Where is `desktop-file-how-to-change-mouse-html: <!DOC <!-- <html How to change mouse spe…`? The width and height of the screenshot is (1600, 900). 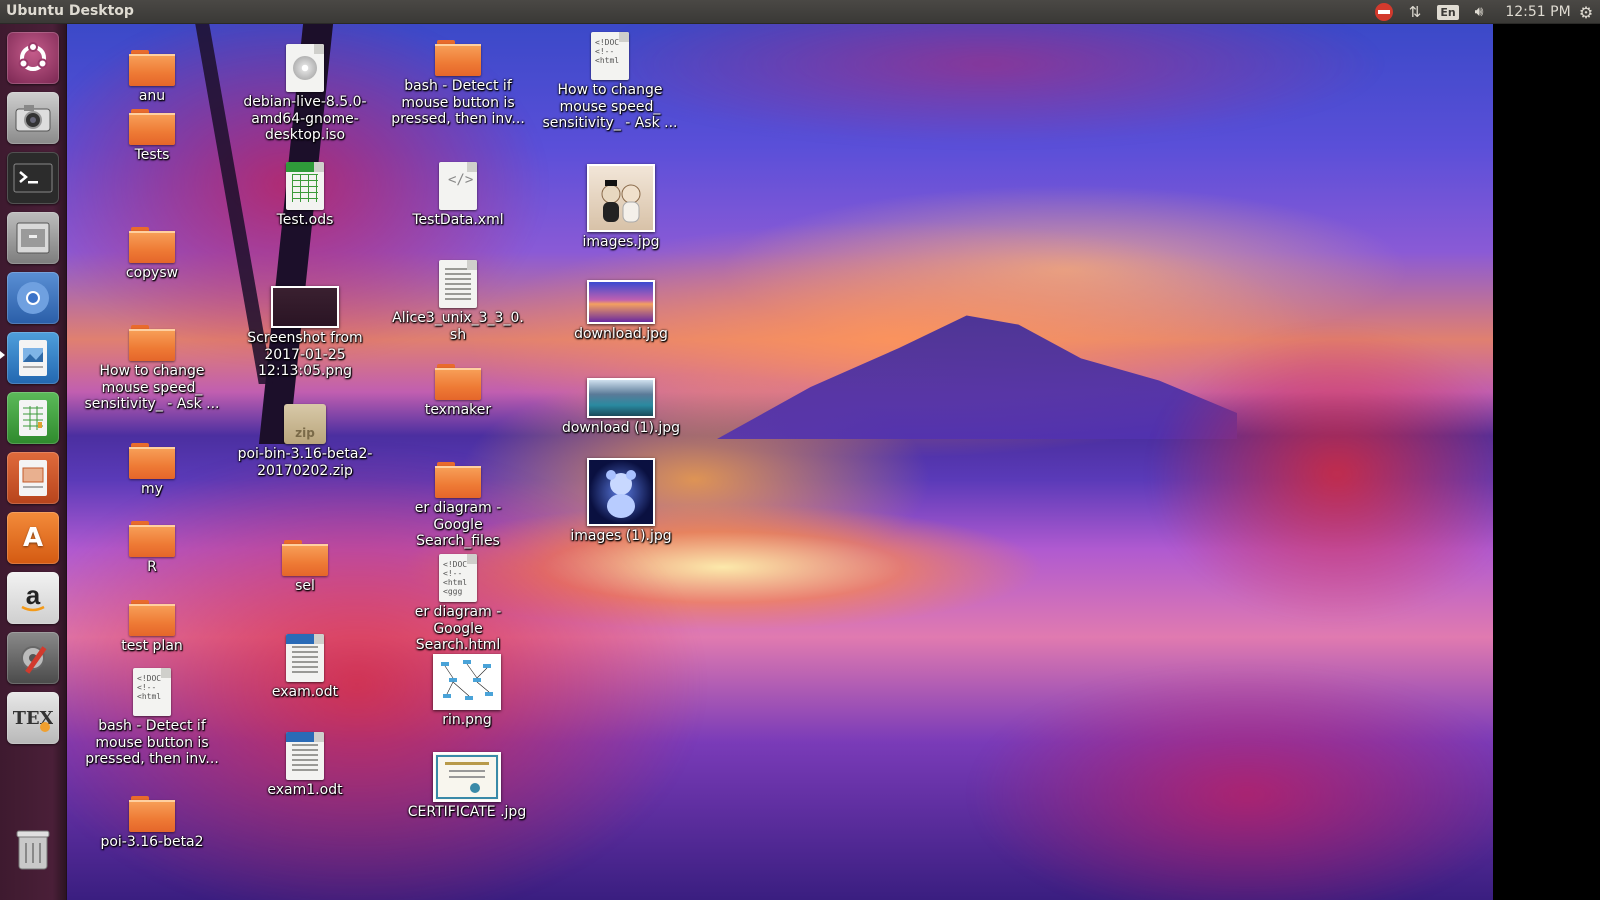 desktop-file-how-to-change-mouse-html: <!DOC <!-- <html How to change mouse spe… is located at coordinates (610, 82).